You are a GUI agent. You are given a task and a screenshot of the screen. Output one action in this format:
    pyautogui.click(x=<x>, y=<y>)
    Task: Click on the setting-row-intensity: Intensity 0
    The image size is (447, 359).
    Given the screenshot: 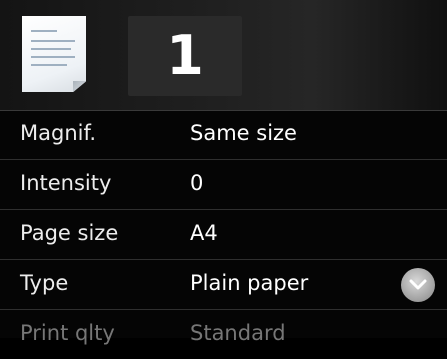 What is the action you would take?
    pyautogui.click(x=223, y=185)
    